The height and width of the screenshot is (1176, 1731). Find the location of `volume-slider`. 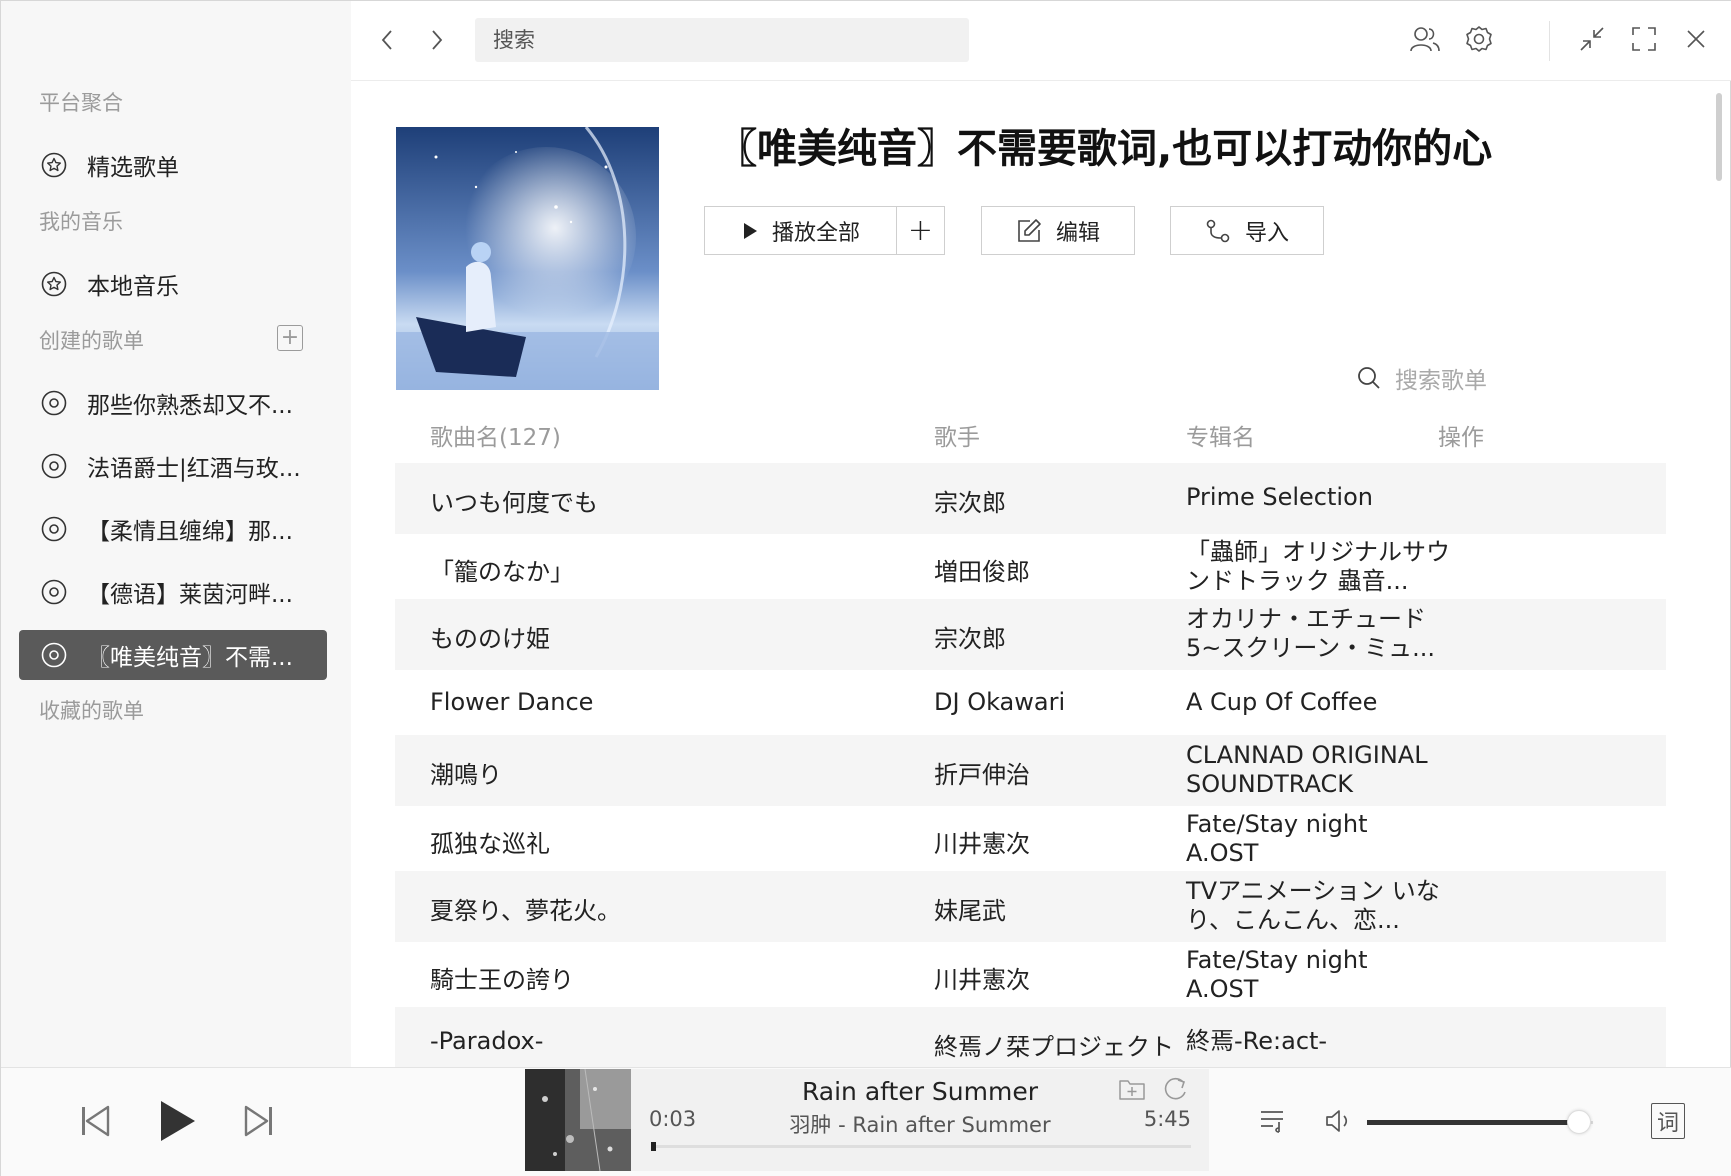

volume-slider is located at coordinates (1480, 1122).